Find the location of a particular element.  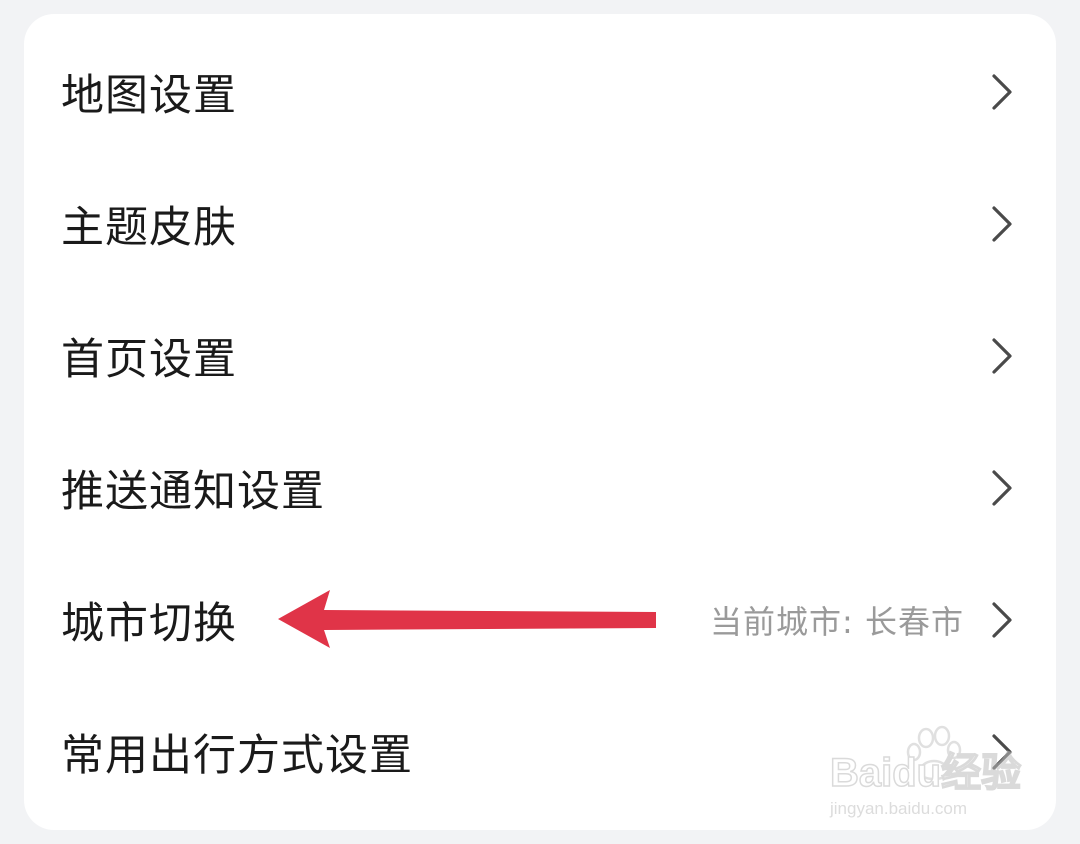

watermark-logo-text: Baidu经验 is located at coordinates (925, 773).